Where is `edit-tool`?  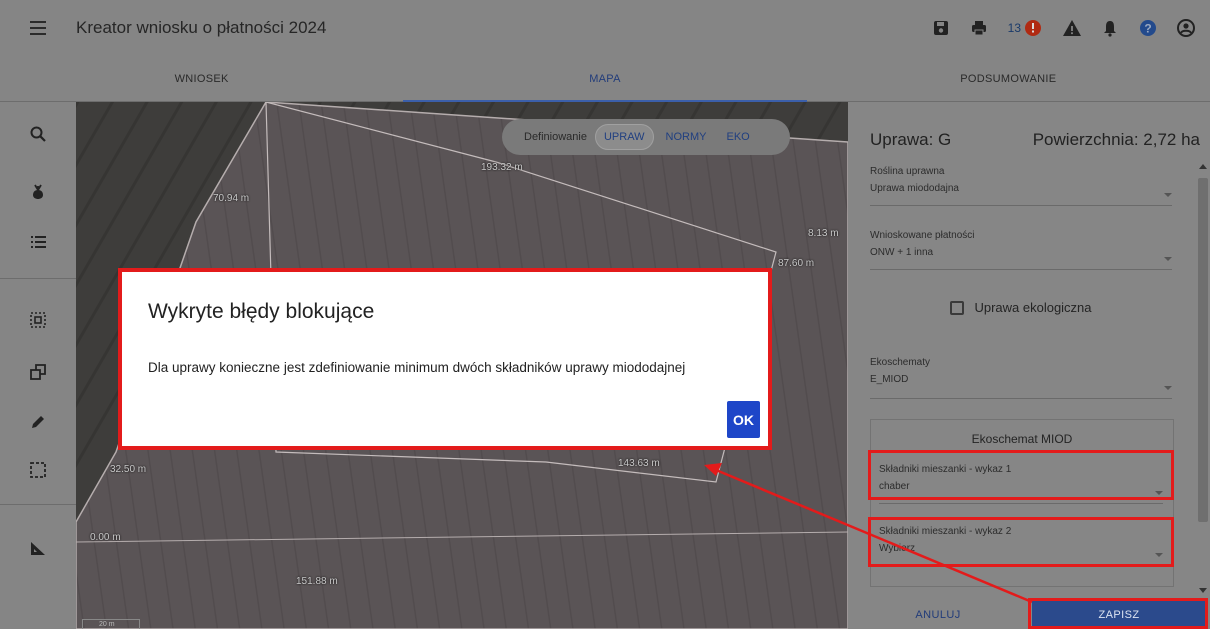
edit-tool is located at coordinates (38, 422).